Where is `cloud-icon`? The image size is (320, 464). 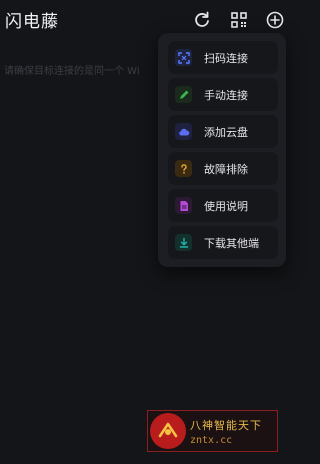 cloud-icon is located at coordinates (183, 131).